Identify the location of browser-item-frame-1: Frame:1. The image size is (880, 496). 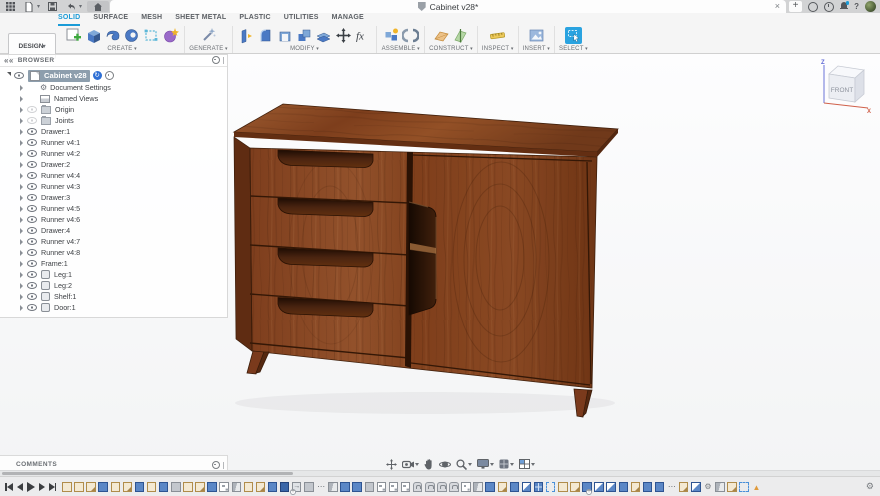
(113, 263).